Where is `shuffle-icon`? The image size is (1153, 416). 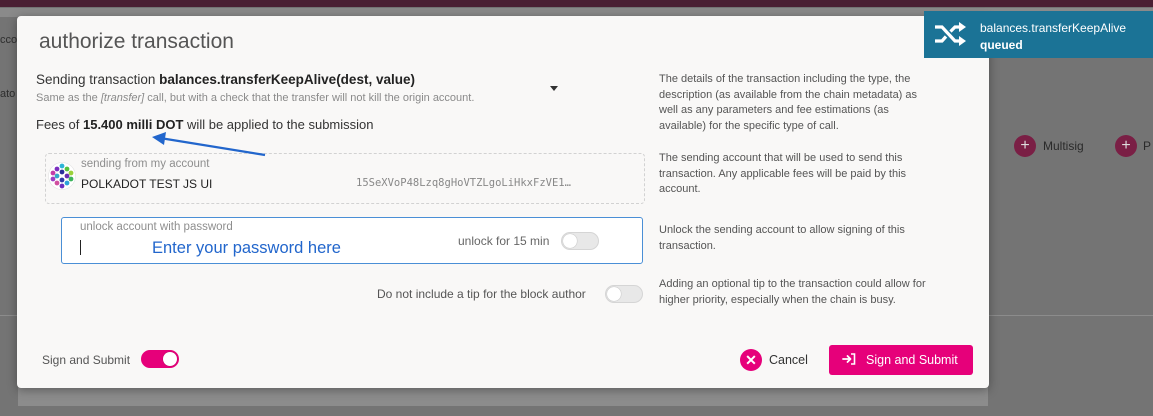
shuffle-icon is located at coordinates (950, 34).